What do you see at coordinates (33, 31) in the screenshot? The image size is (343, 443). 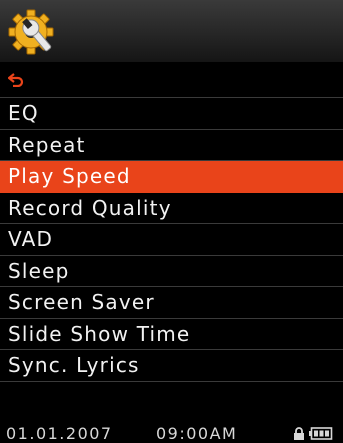 I see `settings-icon` at bounding box center [33, 31].